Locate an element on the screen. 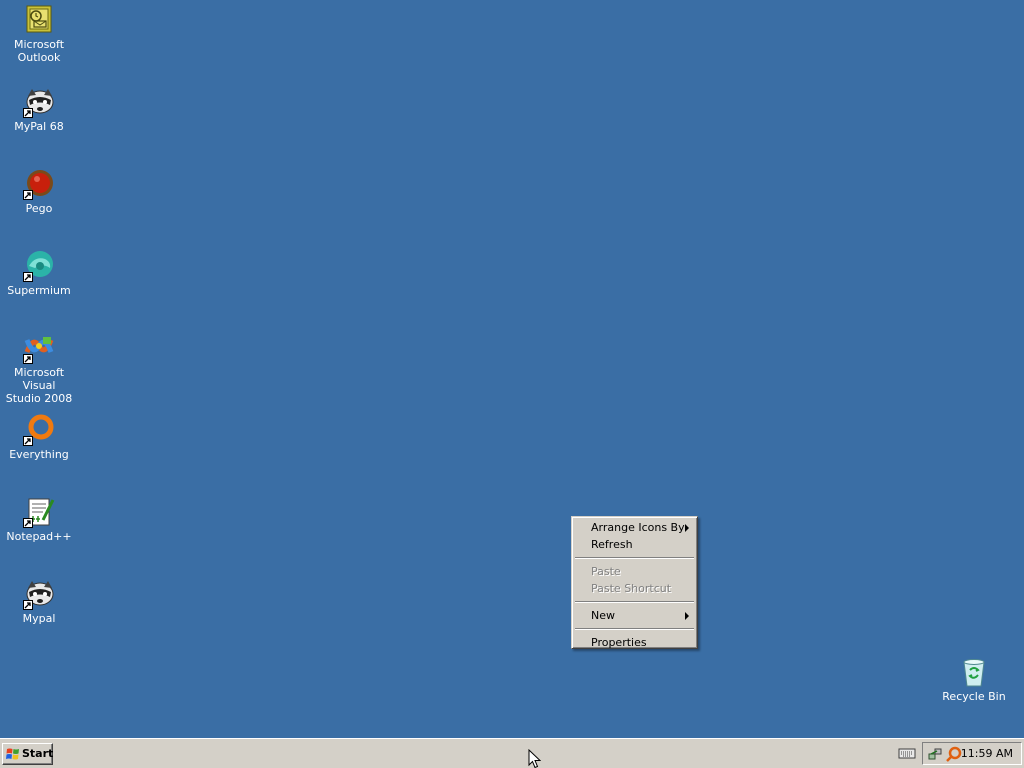  desktop-icon-label: Outlook is located at coordinates (39, 57).